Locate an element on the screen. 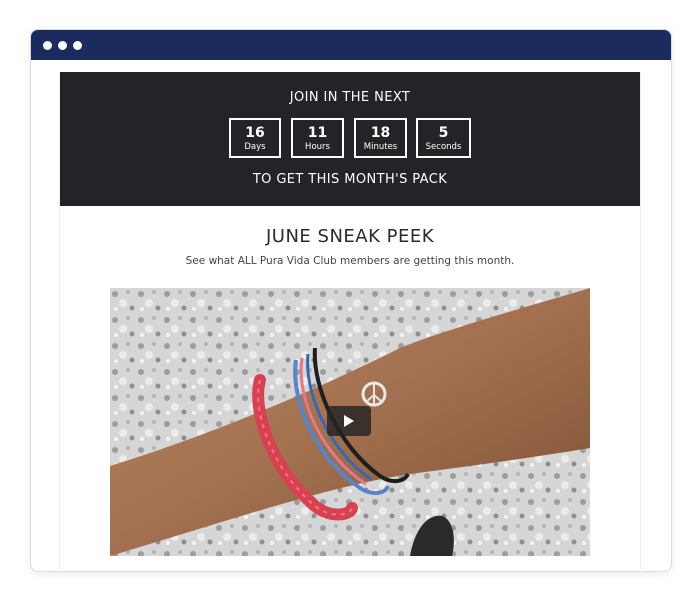 The width and height of the screenshot is (700, 600). play-icon is located at coordinates (349, 421).